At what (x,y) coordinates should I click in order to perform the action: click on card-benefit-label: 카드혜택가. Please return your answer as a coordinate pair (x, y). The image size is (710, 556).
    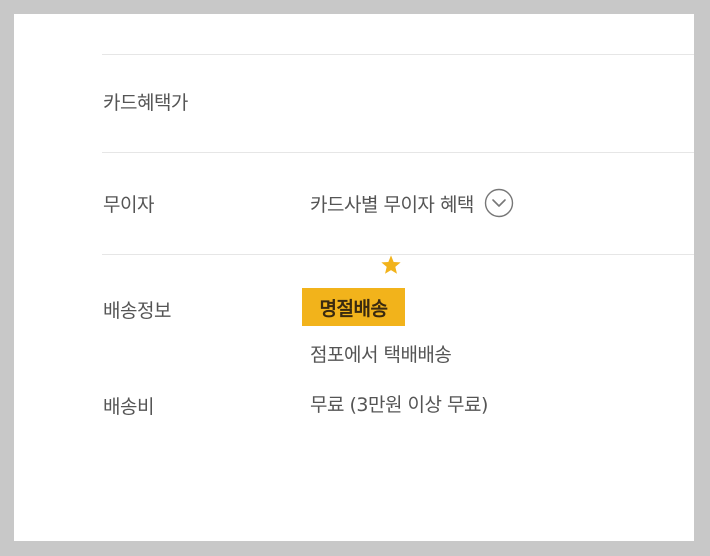
    Looking at the image, I should click on (145, 103).